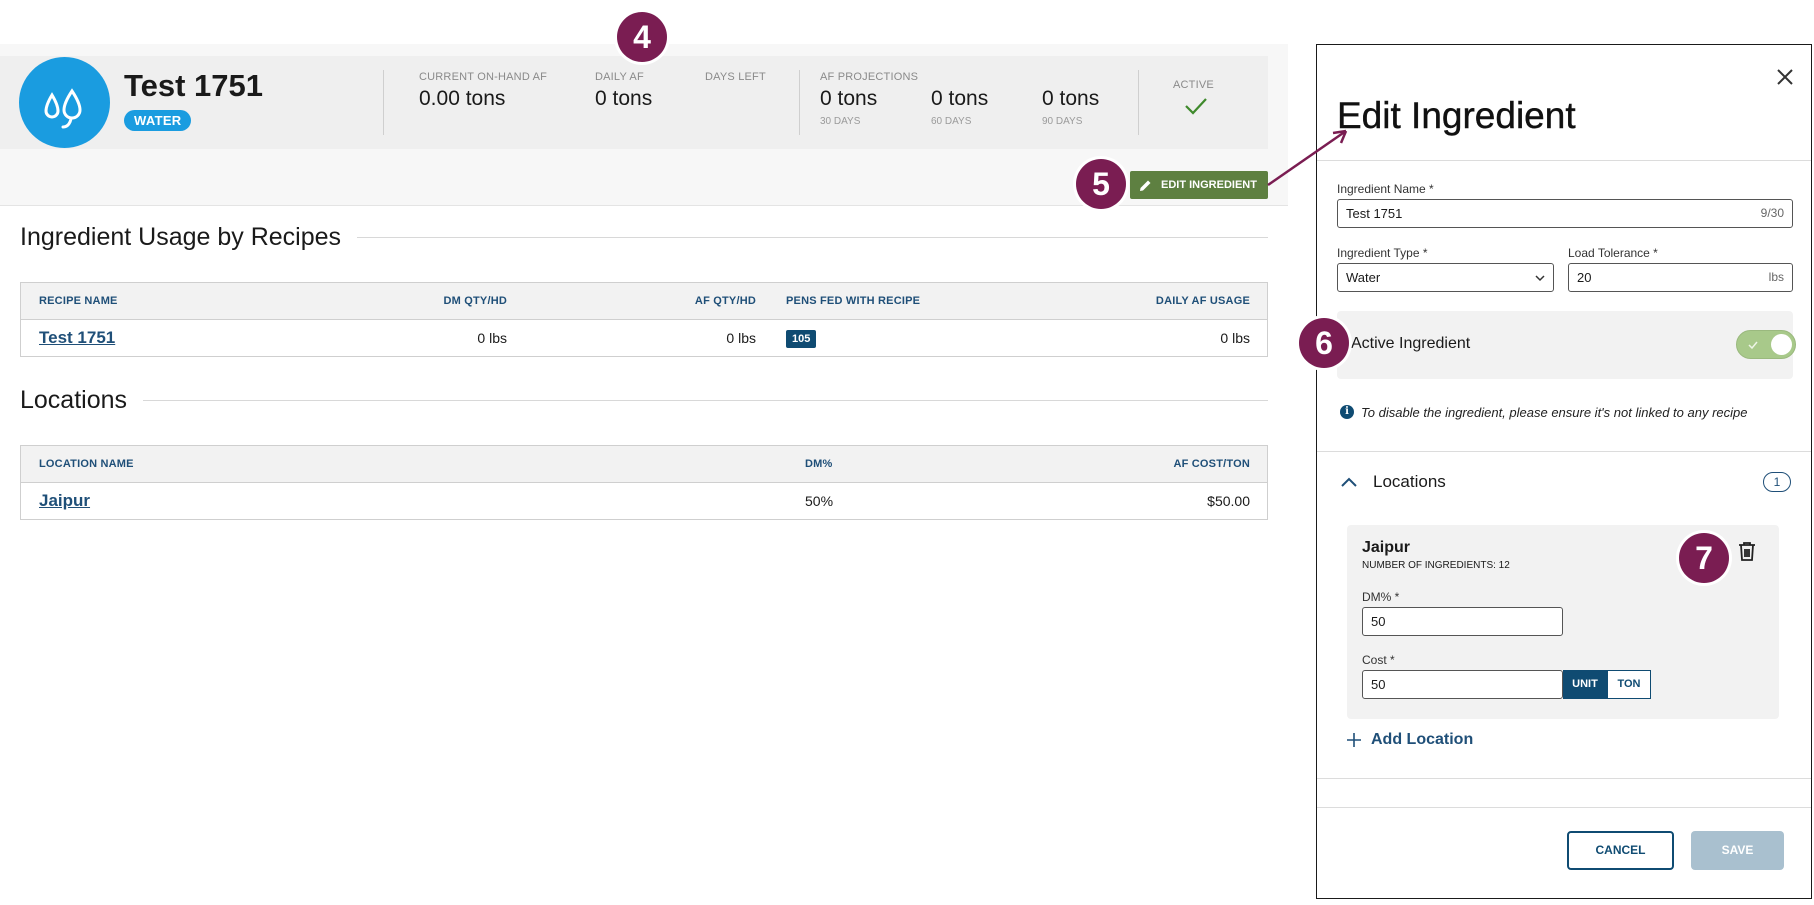 Image resolution: width=1814 pixels, height=905 pixels. Describe the element at coordinates (1363, 277) in the screenshot. I see `ingredient-type-value: Water` at that location.